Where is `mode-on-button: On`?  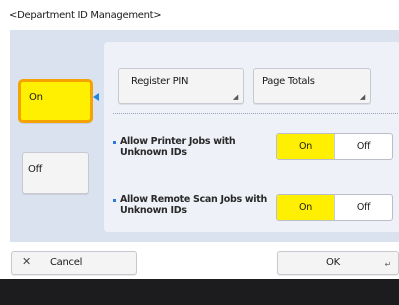 mode-on-button: On is located at coordinates (55, 101).